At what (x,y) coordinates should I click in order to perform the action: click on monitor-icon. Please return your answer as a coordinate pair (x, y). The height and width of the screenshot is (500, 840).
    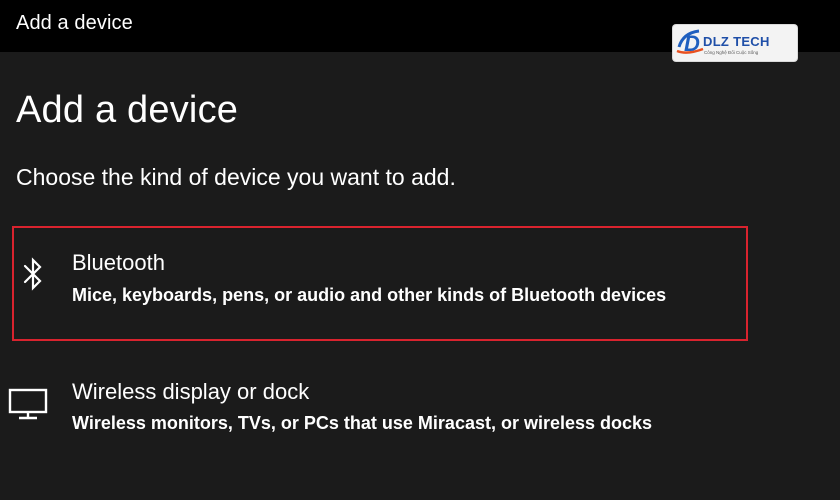
    Looking at the image, I should click on (28, 404).